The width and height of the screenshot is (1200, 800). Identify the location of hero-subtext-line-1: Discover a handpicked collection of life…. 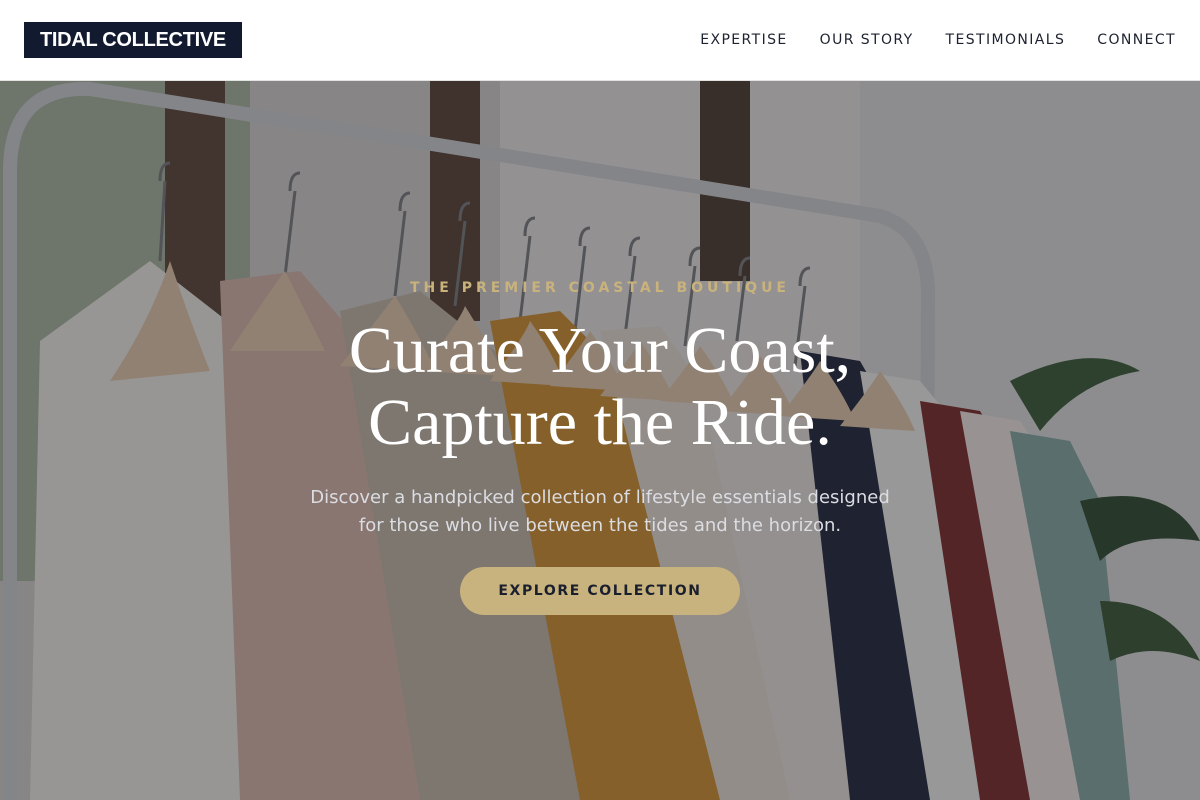
(600, 497).